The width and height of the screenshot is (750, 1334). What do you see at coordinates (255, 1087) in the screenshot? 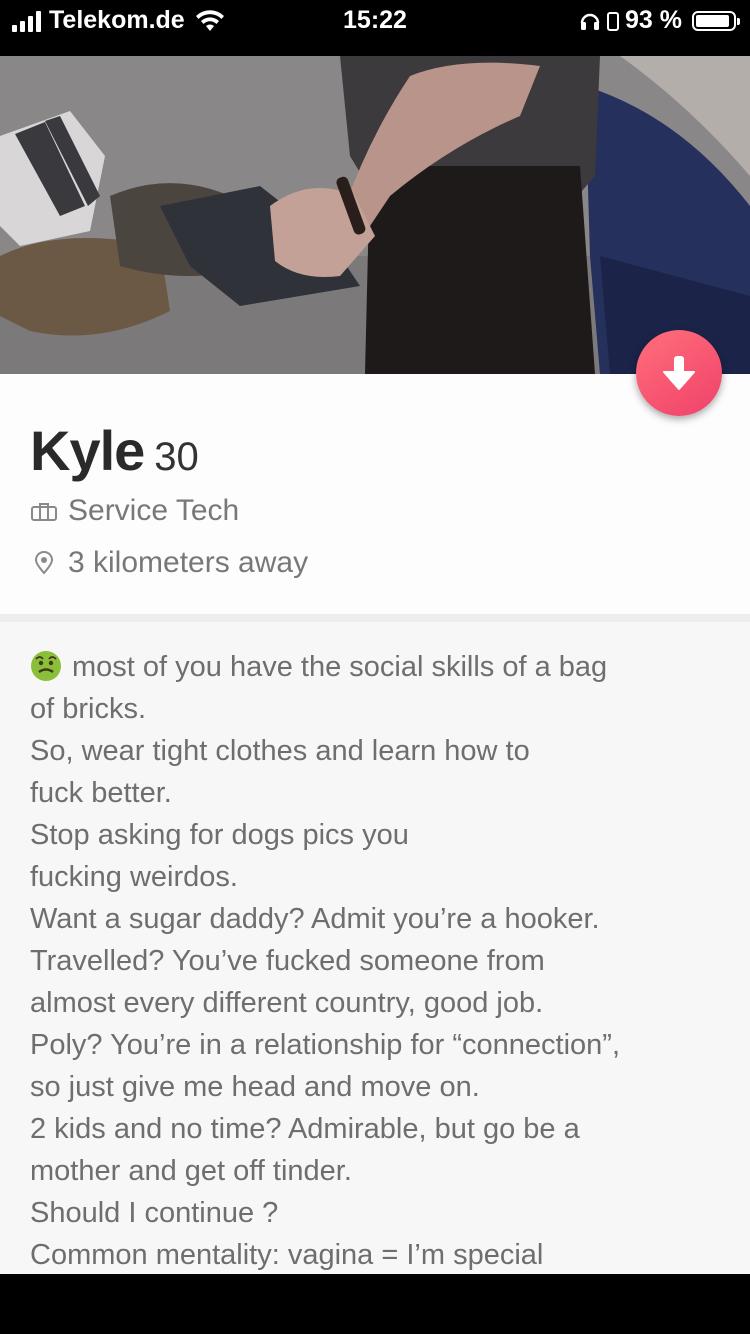
I see `bio-line: so just give me head and move on.` at bounding box center [255, 1087].